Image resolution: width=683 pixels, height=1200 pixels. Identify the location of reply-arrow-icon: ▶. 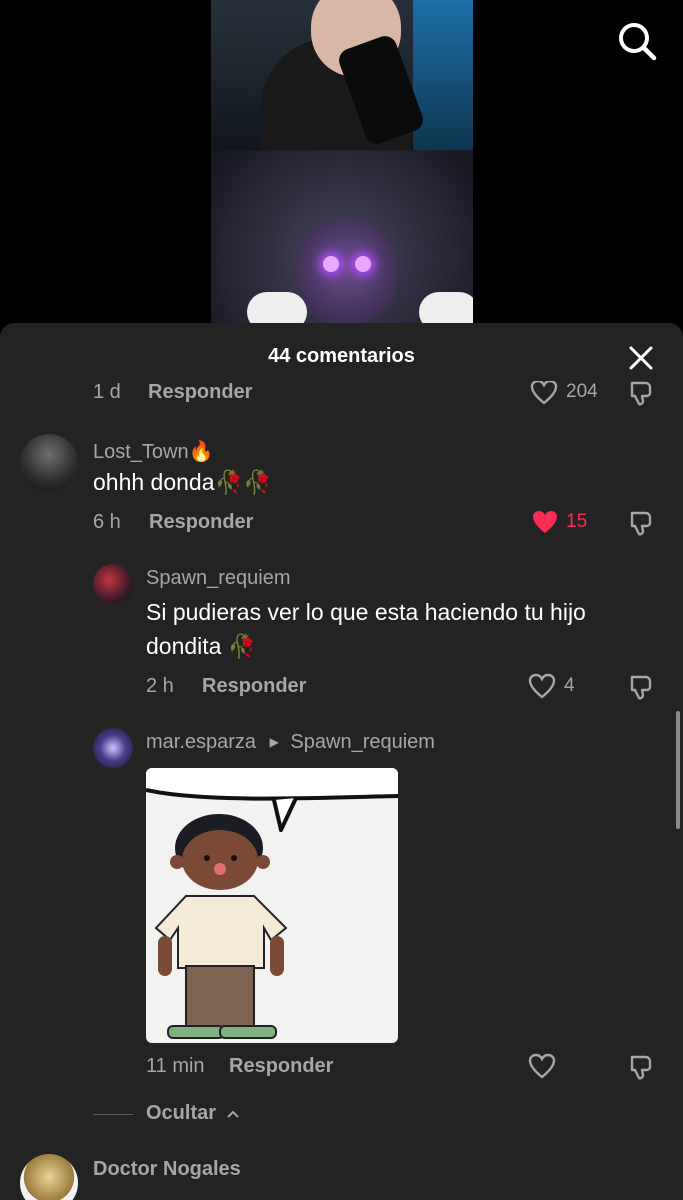
(274, 742).